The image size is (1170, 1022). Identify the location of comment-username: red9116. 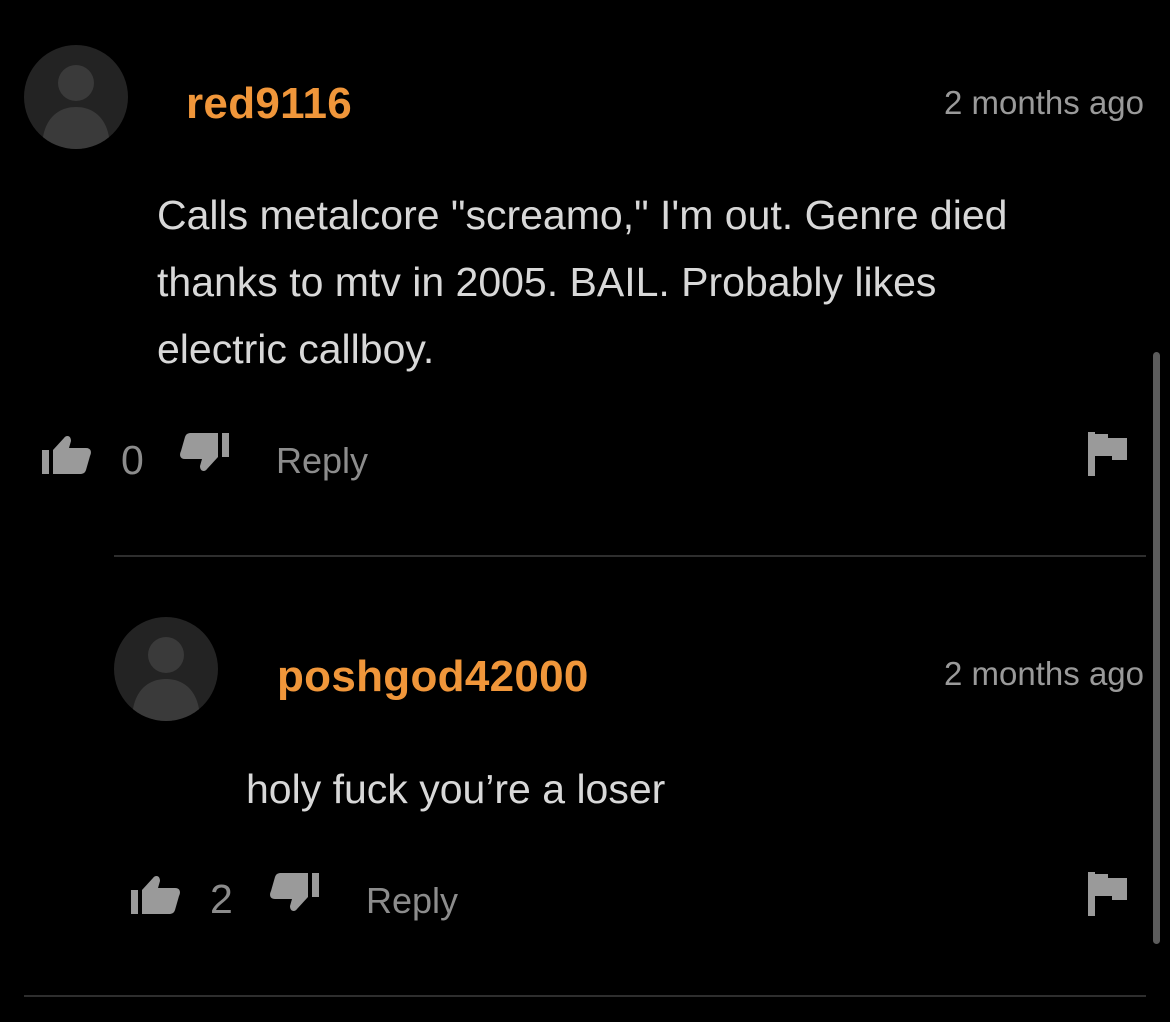
(269, 104).